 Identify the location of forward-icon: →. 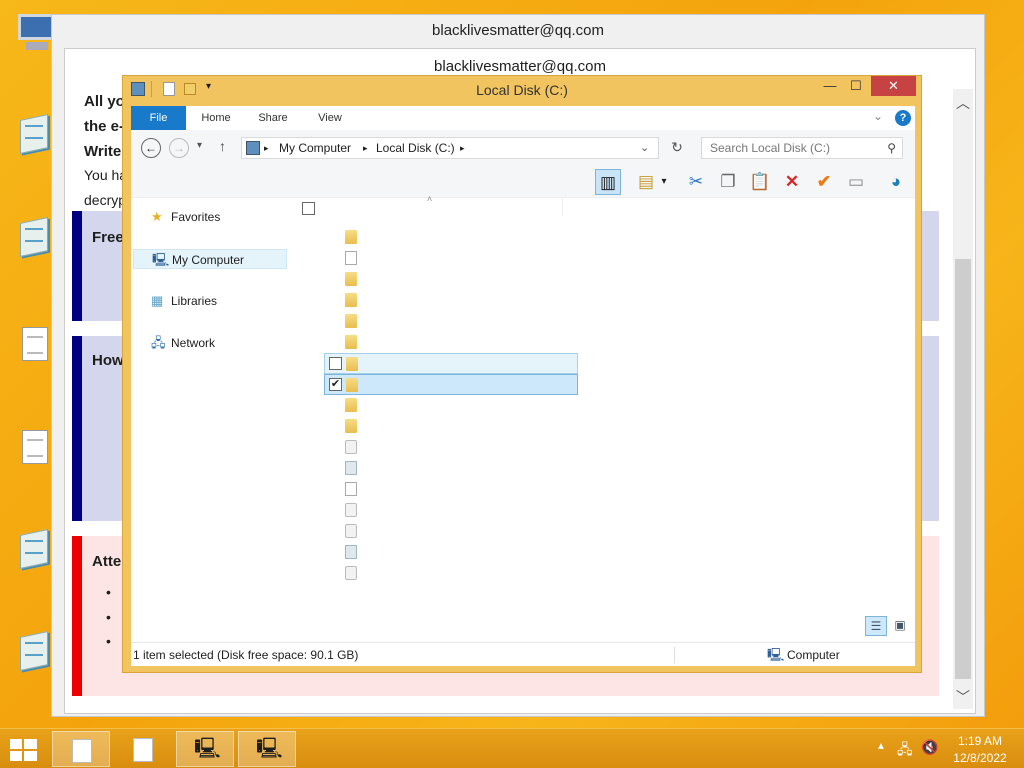
(179, 148).